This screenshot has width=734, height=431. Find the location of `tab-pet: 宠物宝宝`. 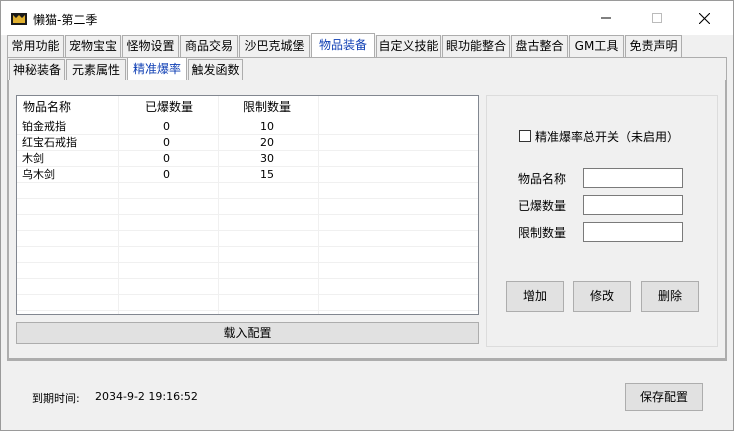

tab-pet: 宠物宝宝 is located at coordinates (93, 46).